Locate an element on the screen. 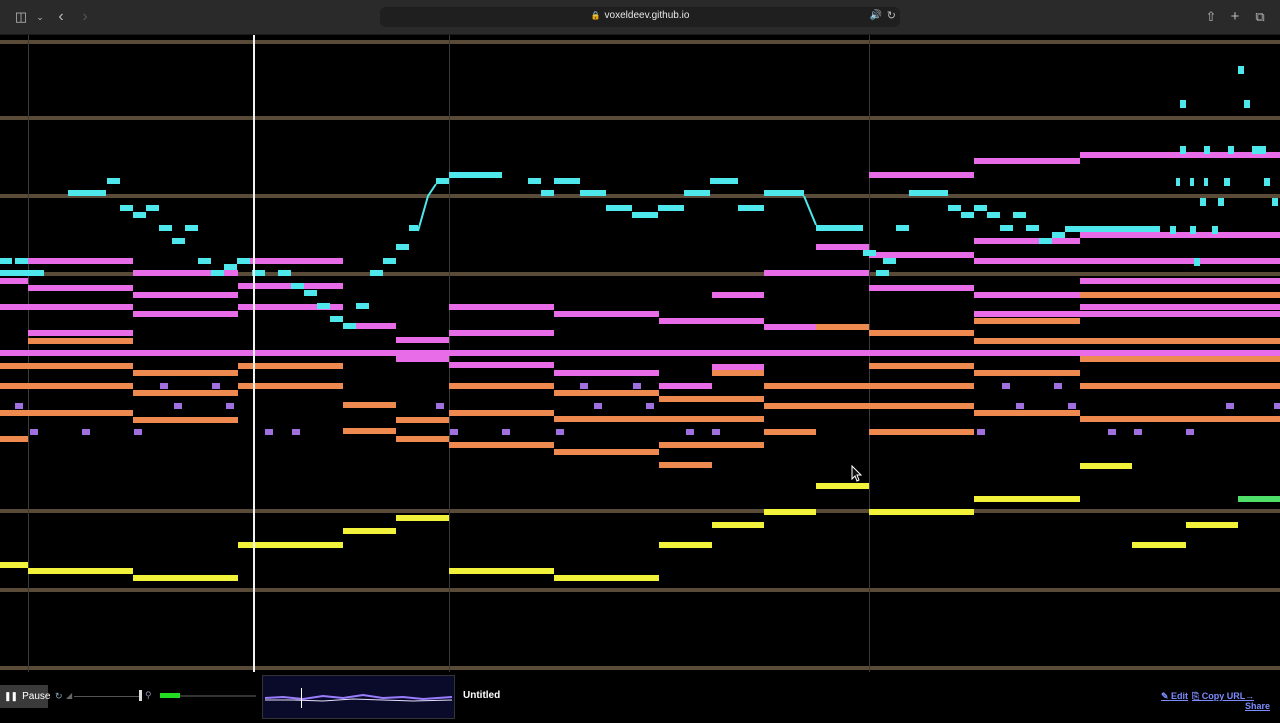  volume-icon: ◢ is located at coordinates (69, 695).